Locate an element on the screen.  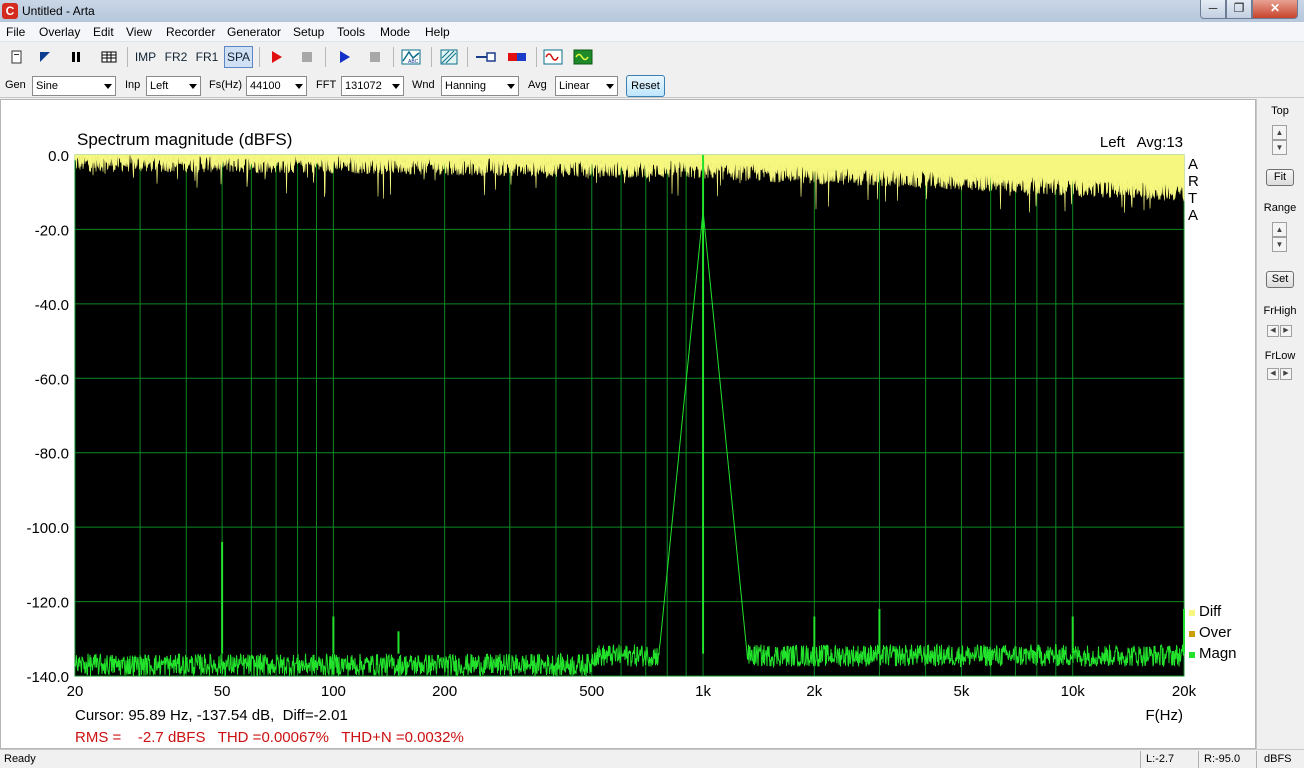
top-up-icon: ▲ is located at coordinates (1279, 132).